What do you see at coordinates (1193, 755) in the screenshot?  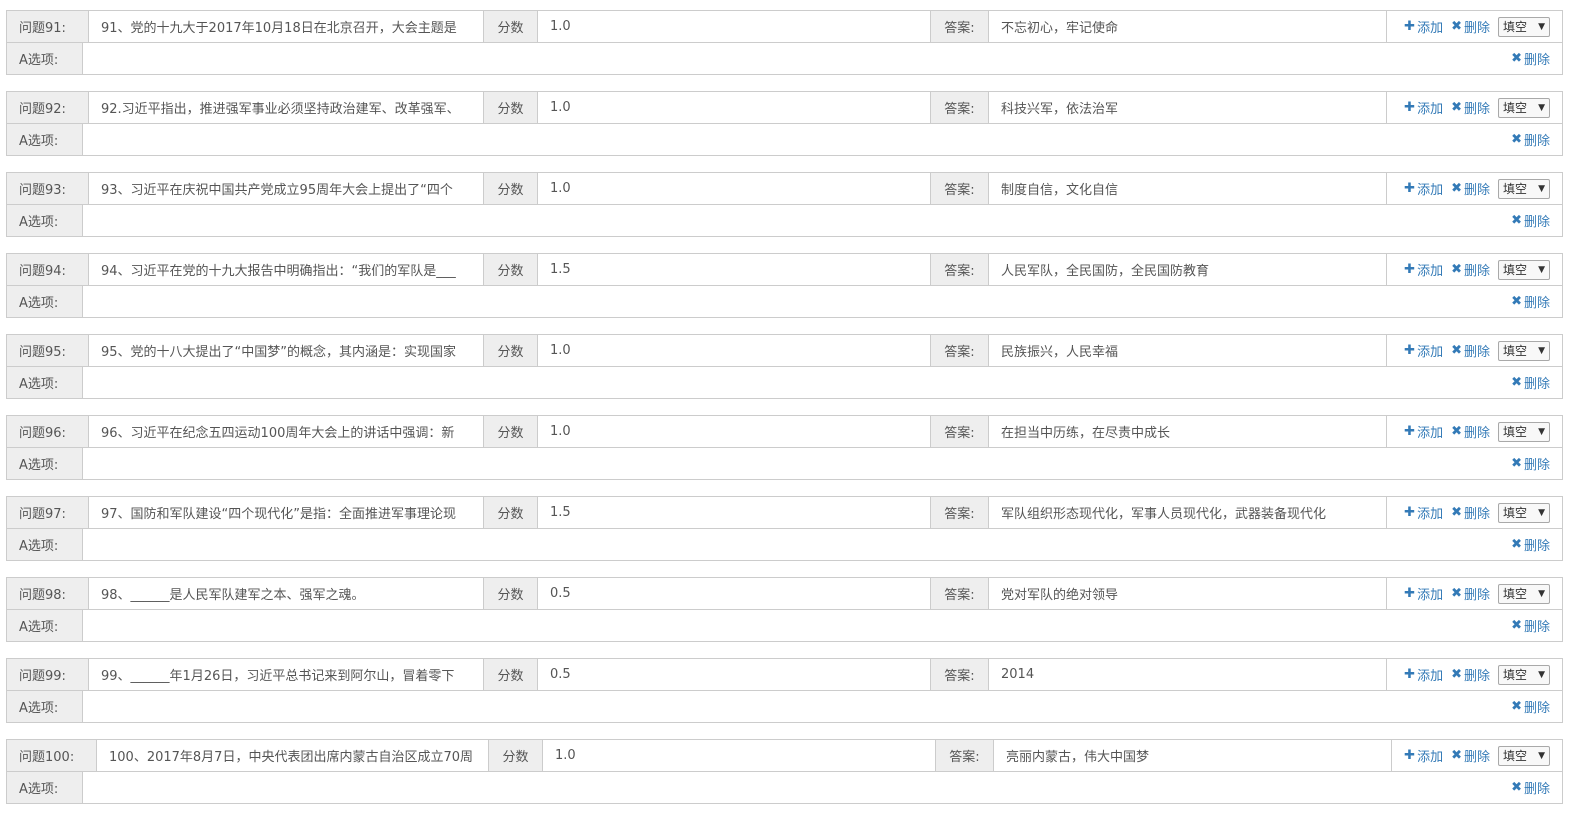 I see `answer-input: 亮丽内蒙古，伟大中国梦` at bounding box center [1193, 755].